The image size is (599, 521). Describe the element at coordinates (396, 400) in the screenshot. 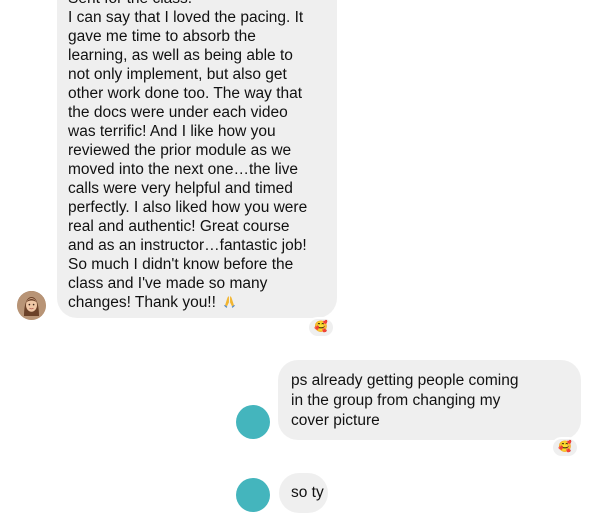

I see `outgoing-message-line: in the group from changing my` at that location.